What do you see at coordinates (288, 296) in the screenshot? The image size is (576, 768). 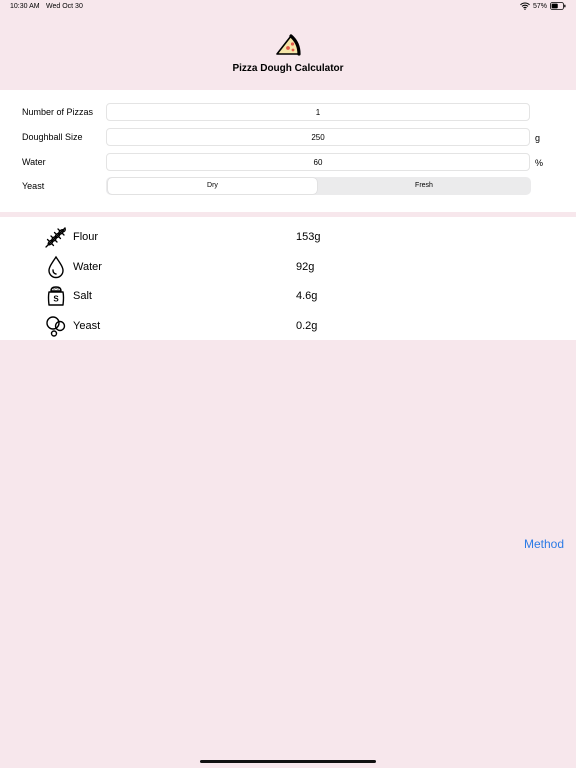 I see `result-row-salt: S Salt 4.6g` at bounding box center [288, 296].